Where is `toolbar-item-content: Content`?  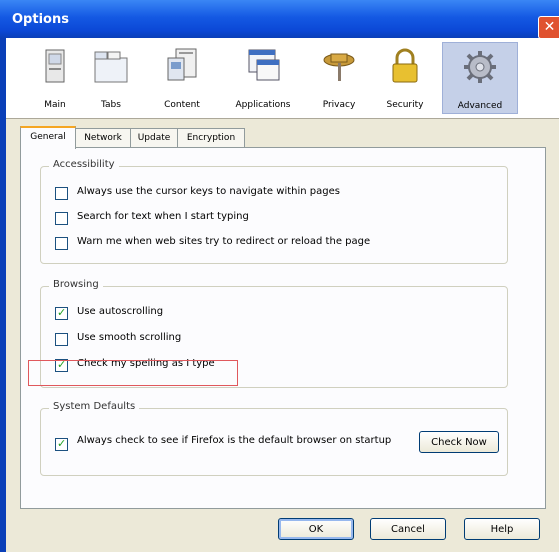
toolbar-item-content: Content is located at coordinates (182, 78).